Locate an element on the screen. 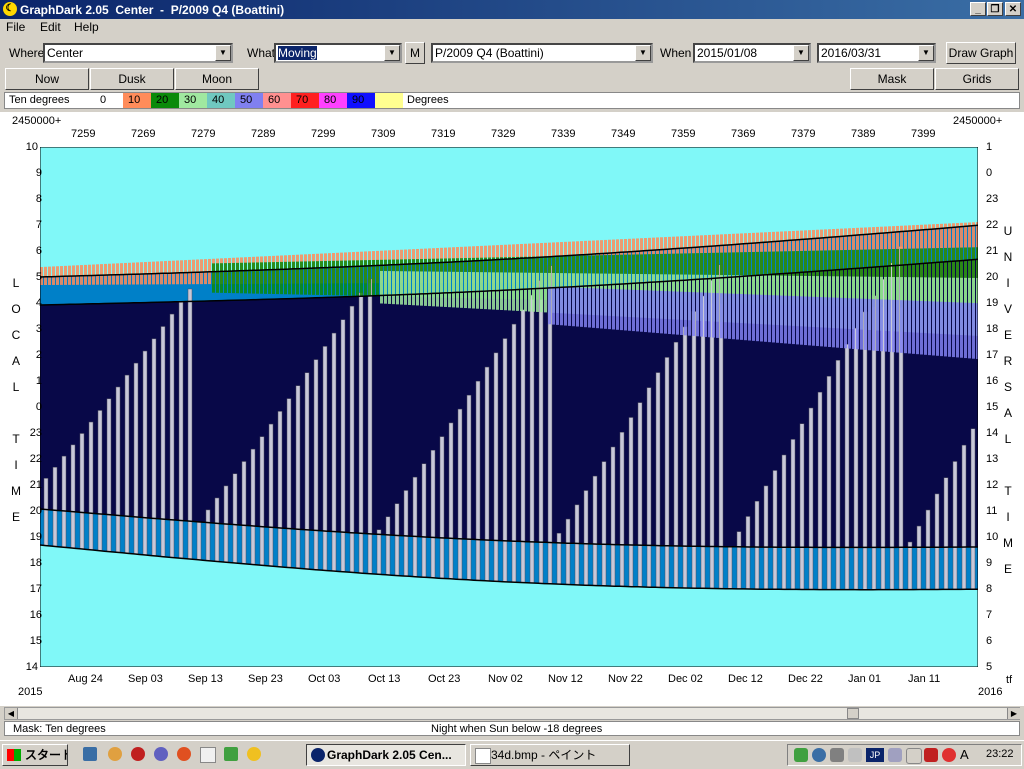 The width and height of the screenshot is (1024, 769). right-hour-tick: 20 is located at coordinates (992, 277).